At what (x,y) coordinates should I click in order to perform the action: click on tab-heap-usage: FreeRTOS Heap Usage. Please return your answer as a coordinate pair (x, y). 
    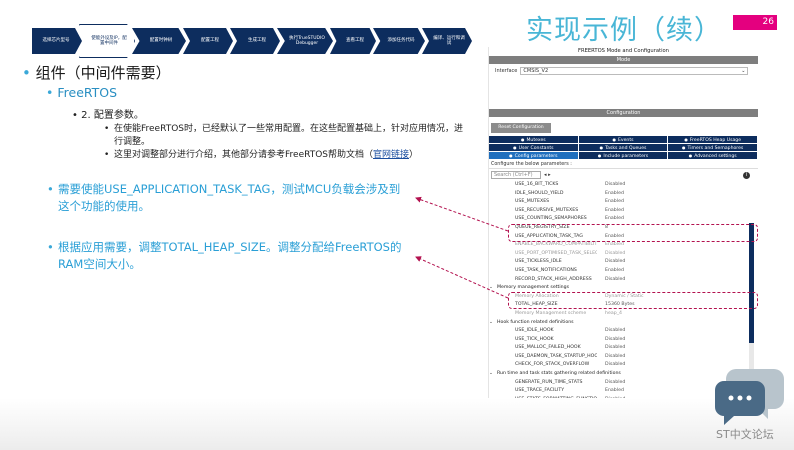
    Looking at the image, I should click on (713, 140).